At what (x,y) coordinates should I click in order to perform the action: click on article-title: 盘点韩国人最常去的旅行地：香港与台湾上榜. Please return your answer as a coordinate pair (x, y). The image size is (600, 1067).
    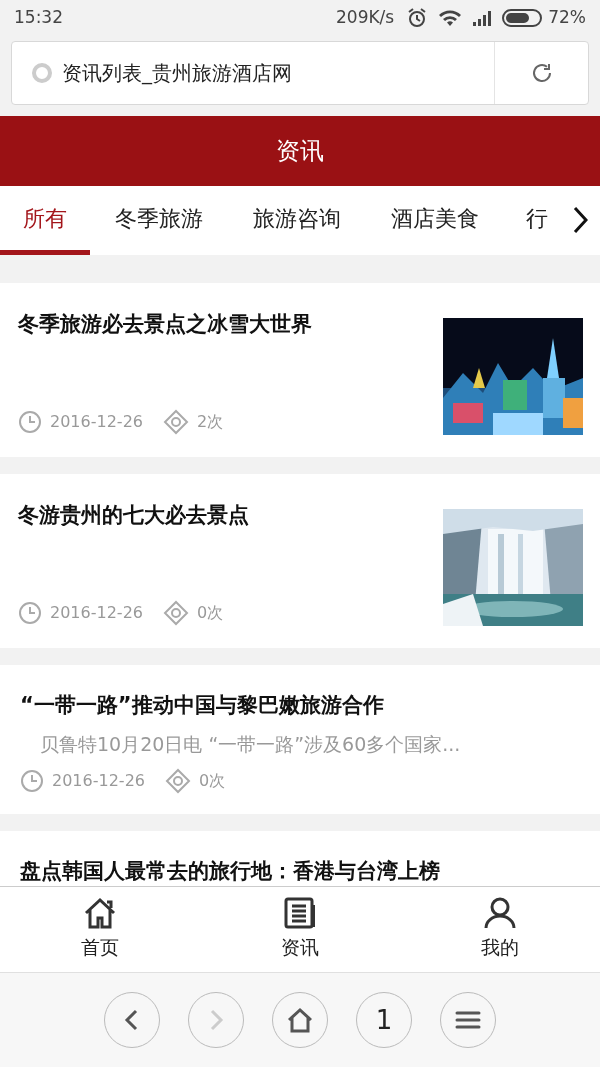
    Looking at the image, I should click on (230, 871).